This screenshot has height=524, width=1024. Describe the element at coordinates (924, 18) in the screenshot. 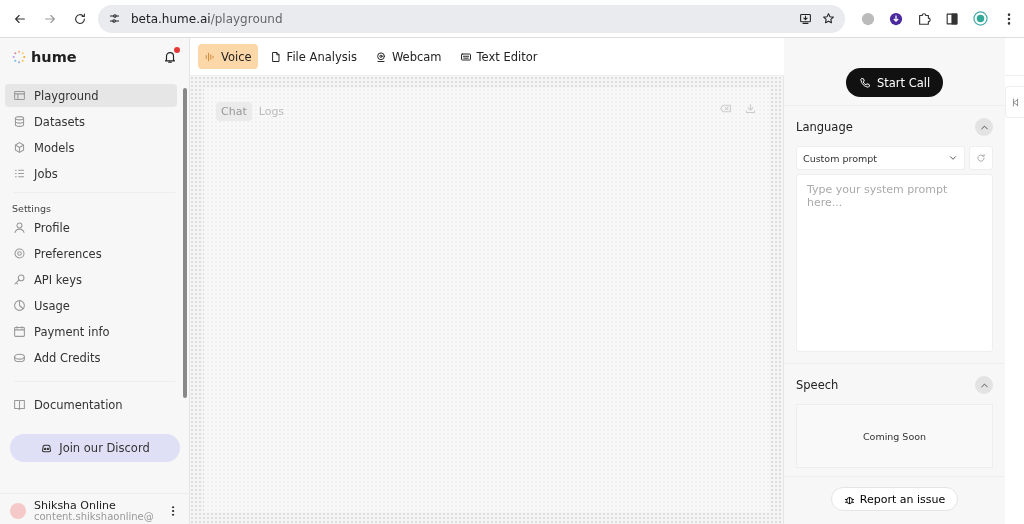

I see `puzzle-icon` at that location.